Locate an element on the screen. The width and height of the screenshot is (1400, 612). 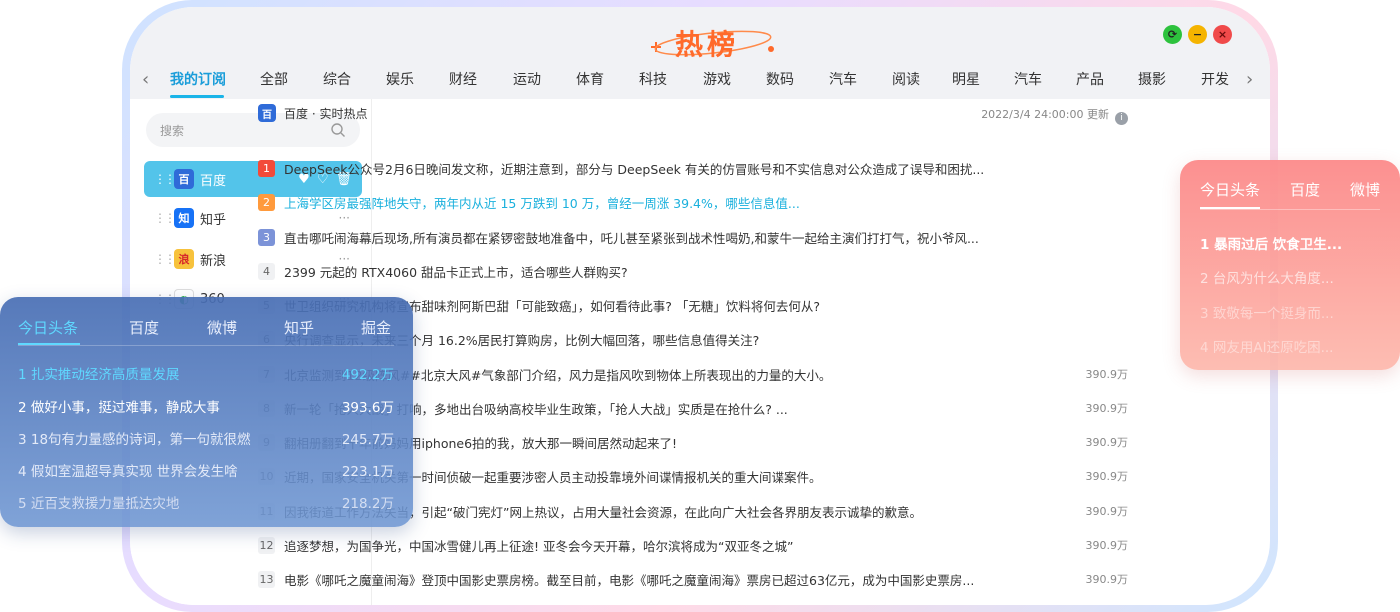
tab-dev: 开发 is located at coordinates (1215, 79).